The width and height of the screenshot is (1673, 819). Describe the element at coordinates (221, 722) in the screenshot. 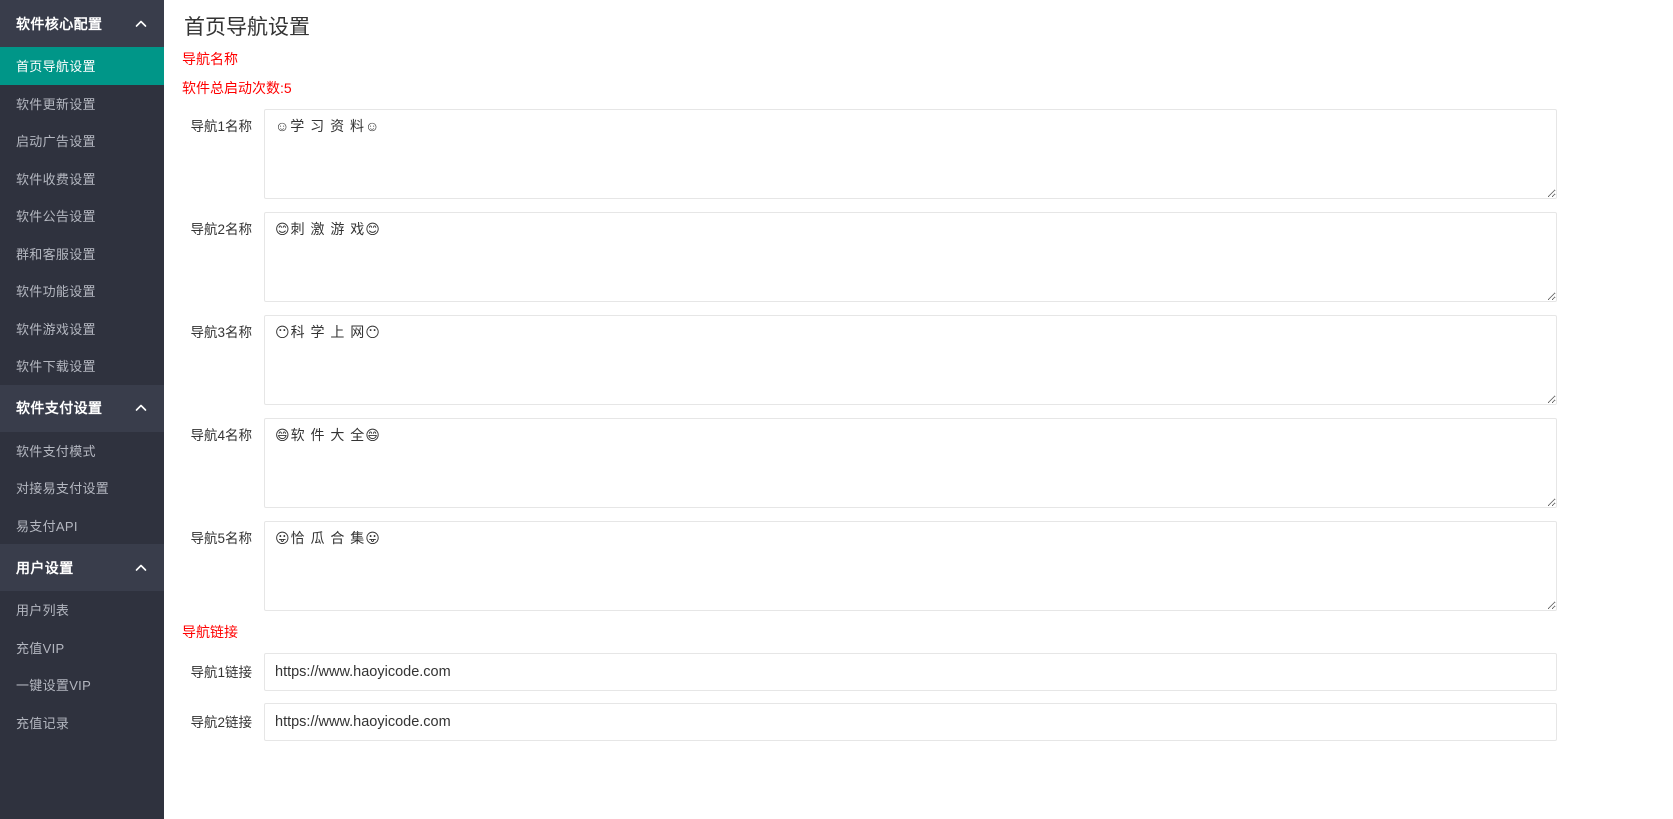

I see `nav-link-label: 导航2链接` at that location.